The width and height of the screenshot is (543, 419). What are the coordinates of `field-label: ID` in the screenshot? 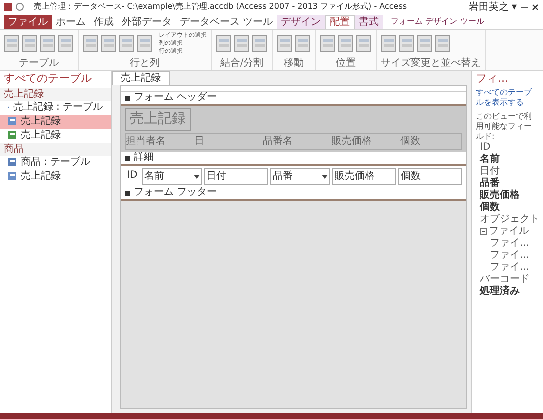 It's located at (132, 176).